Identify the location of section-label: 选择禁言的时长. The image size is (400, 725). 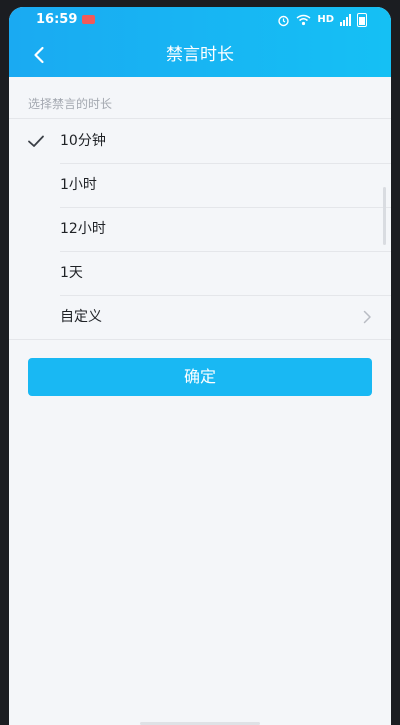
(70, 104).